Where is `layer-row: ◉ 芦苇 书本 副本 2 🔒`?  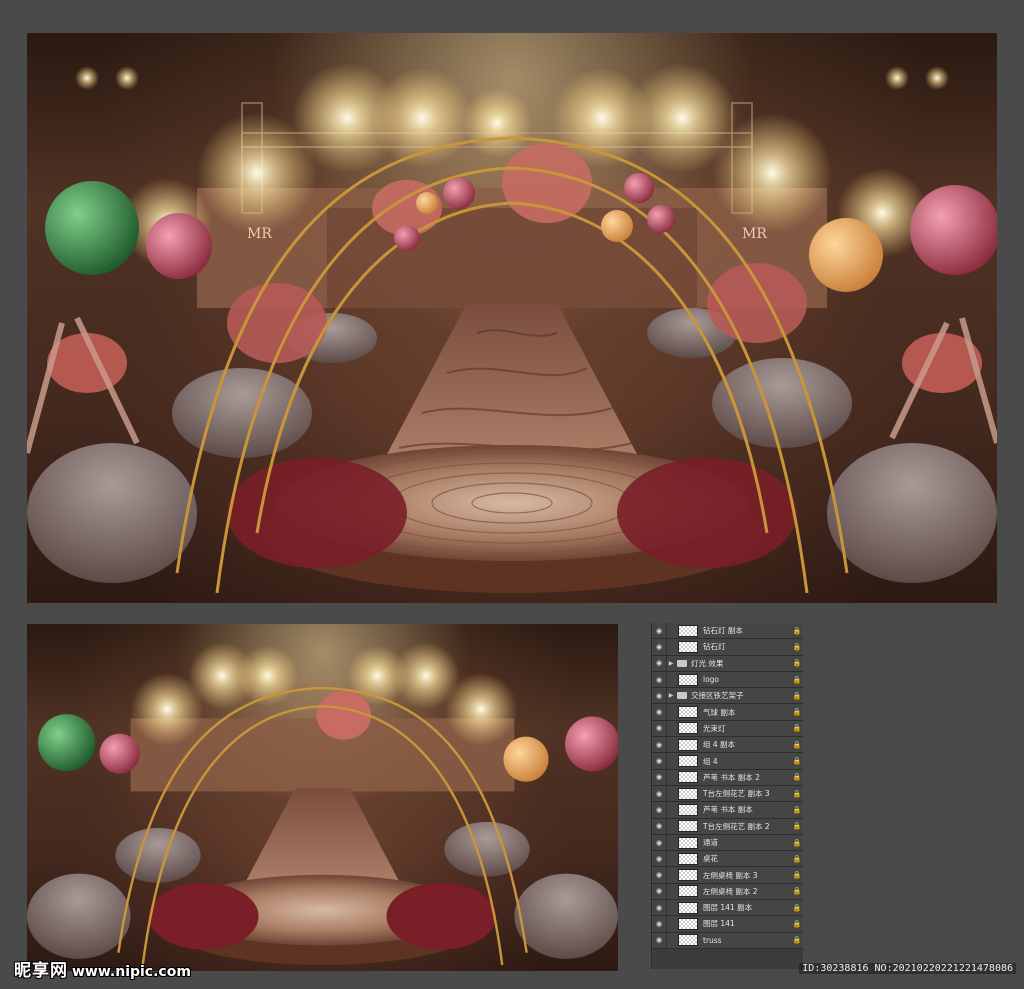 layer-row: ◉ 芦苇 书本 副本 2 🔒 is located at coordinates (727, 777).